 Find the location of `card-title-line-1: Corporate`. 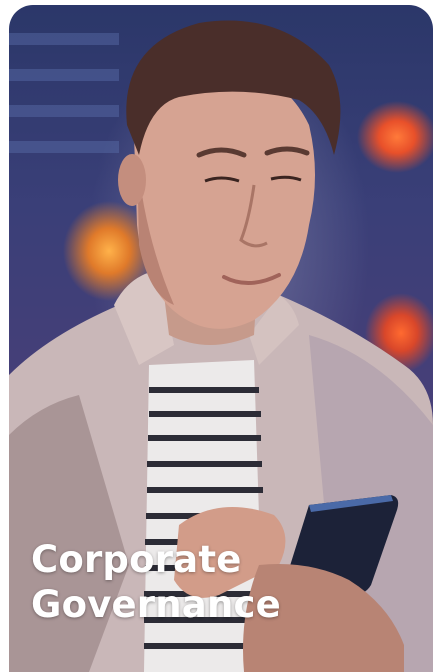

card-title-line-1: Corporate is located at coordinates (136, 559).